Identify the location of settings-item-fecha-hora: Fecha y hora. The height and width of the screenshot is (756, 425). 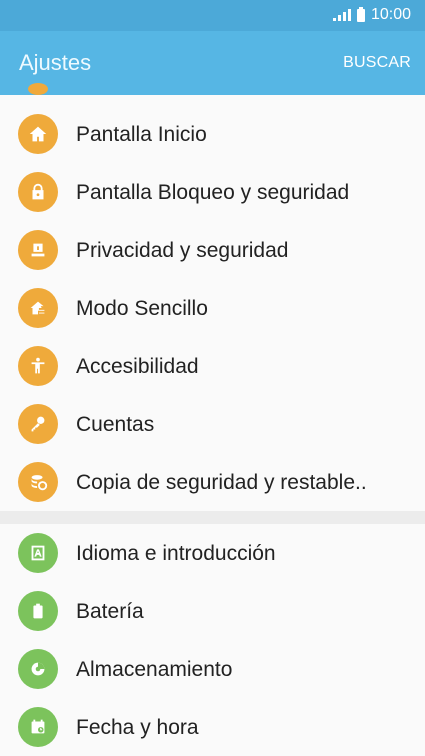
(212, 727).